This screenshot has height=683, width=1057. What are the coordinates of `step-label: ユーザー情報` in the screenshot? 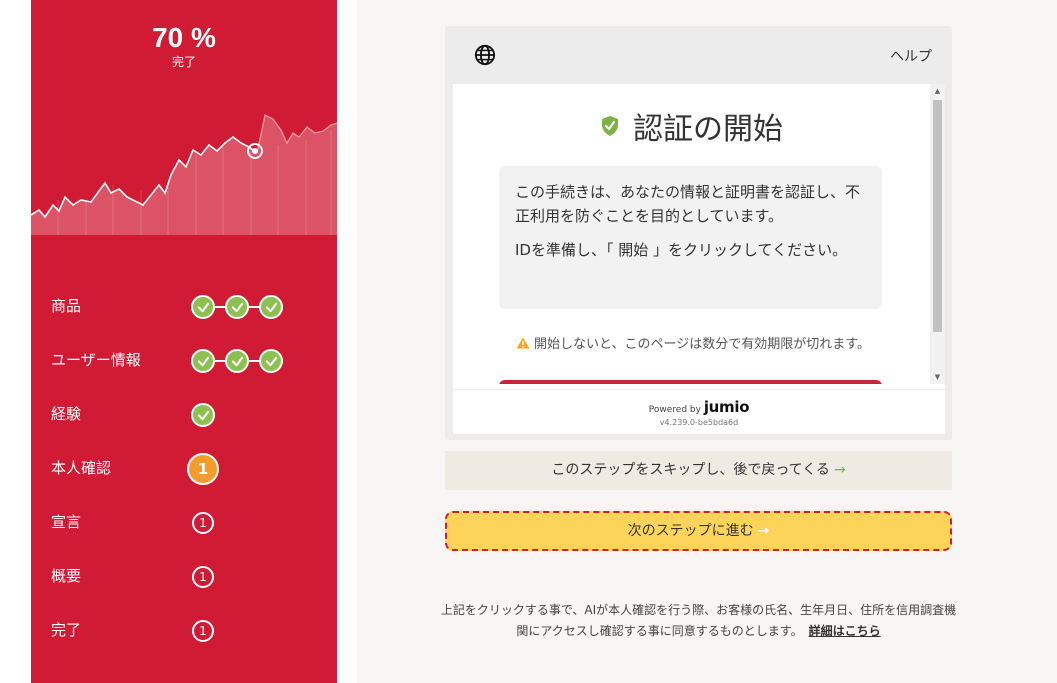 It's located at (96, 360).